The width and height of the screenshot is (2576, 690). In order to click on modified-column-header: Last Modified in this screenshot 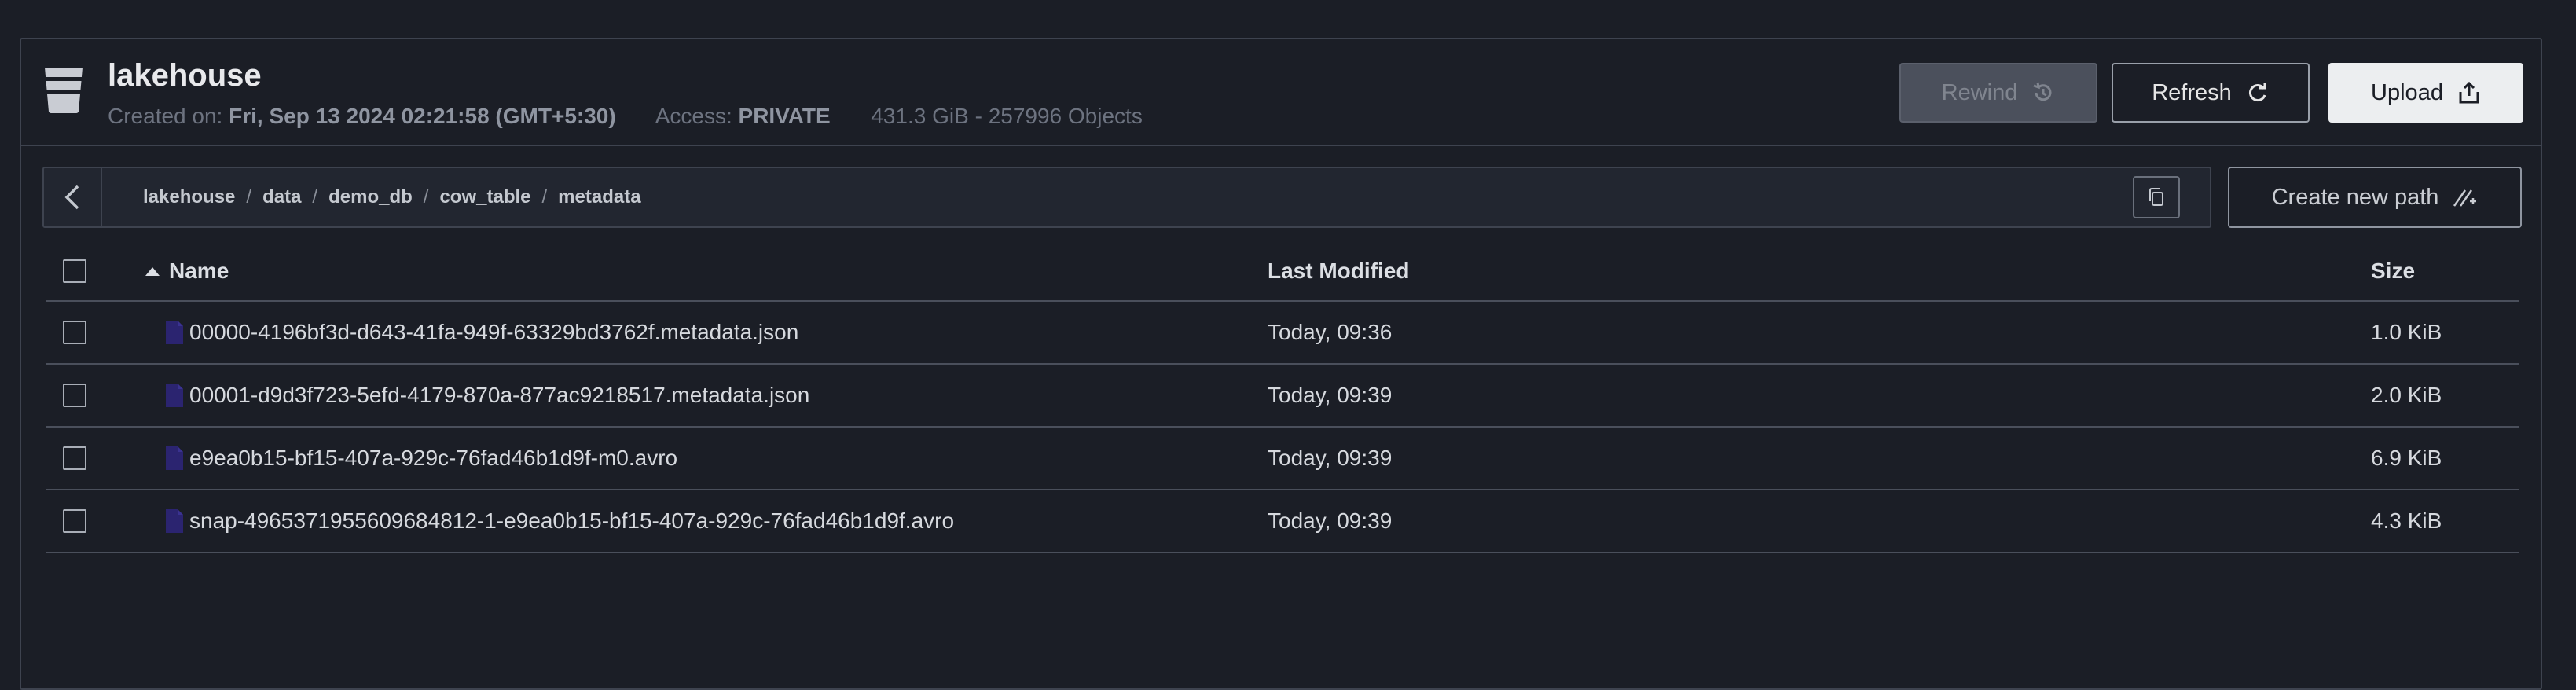, I will do `click(1338, 271)`.